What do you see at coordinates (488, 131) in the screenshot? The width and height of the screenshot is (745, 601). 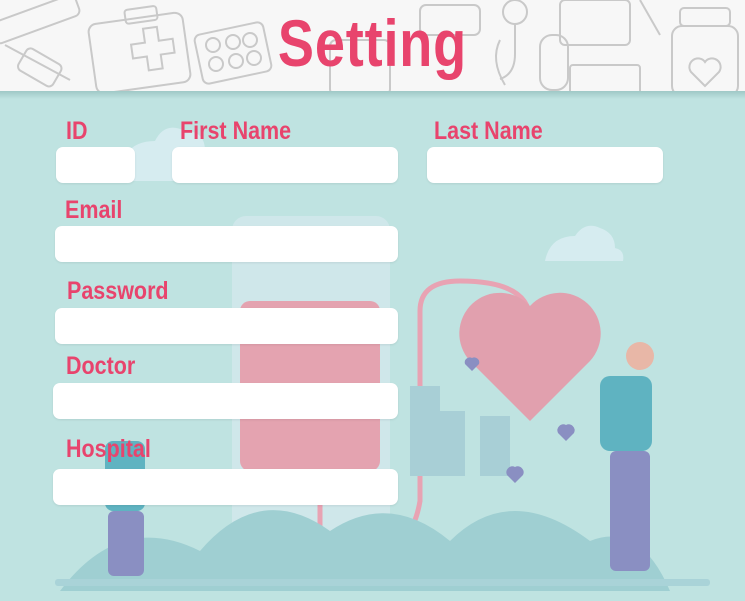 I see `last-name-label: Last Name` at bounding box center [488, 131].